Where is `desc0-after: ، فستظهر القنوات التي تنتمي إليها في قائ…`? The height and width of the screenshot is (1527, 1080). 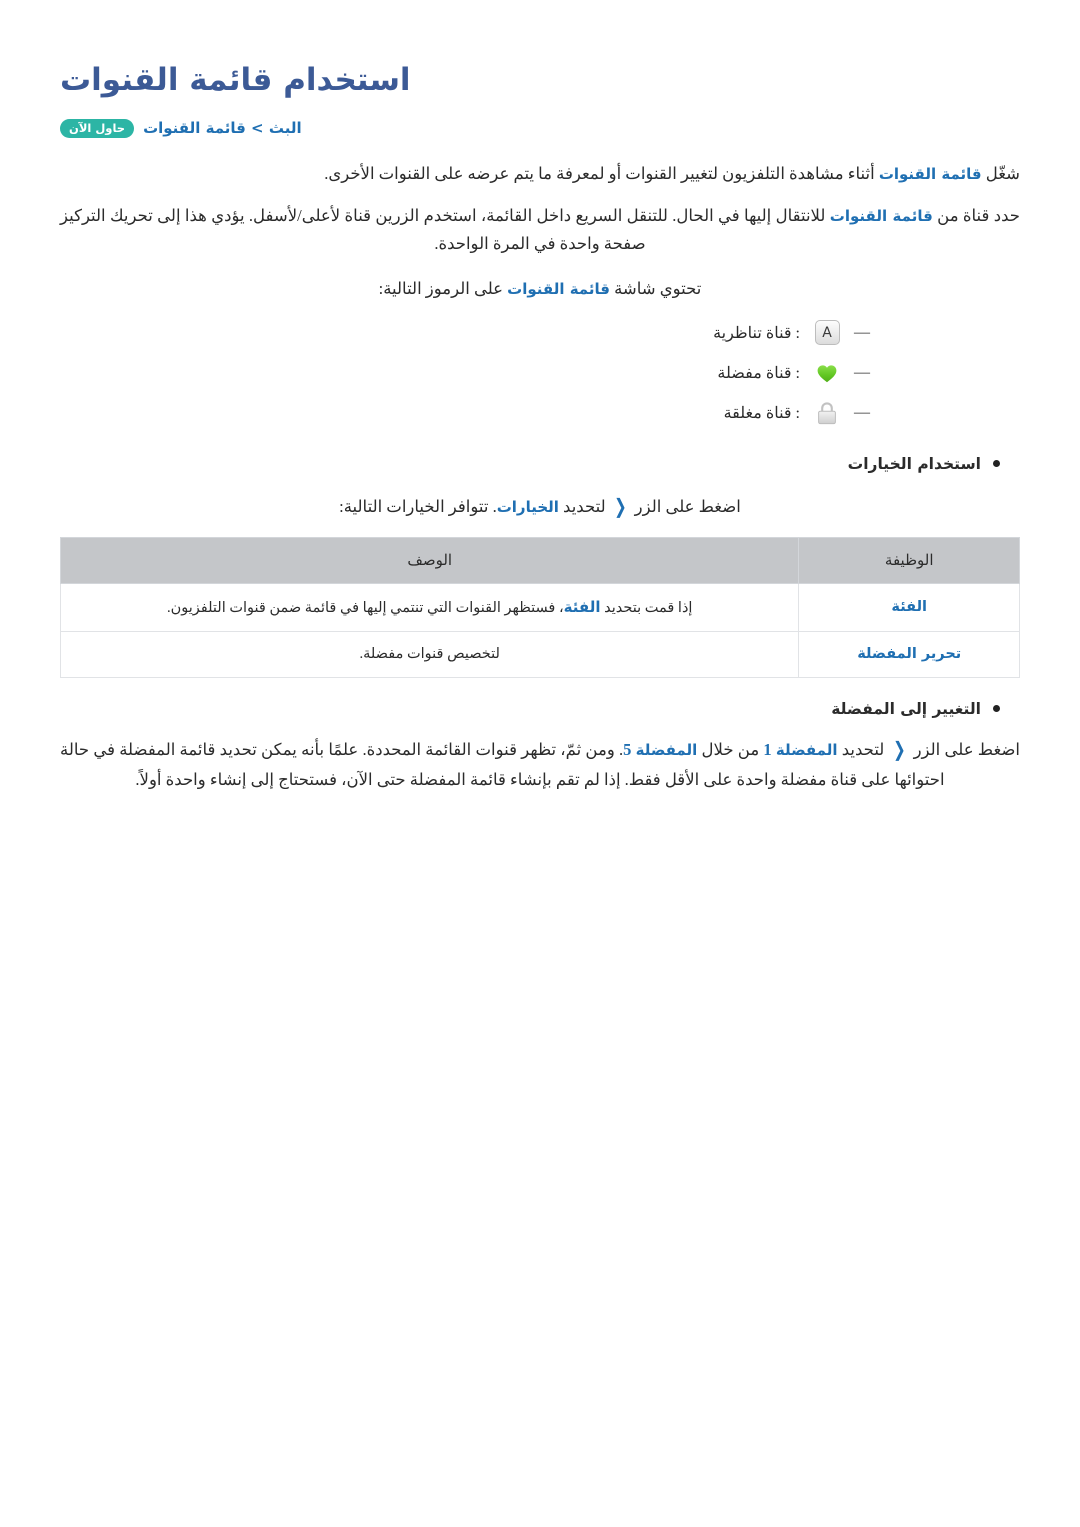 desc0-after: ، فستظهر القنوات التي تنتمي إليها في قائ… is located at coordinates (365, 607).